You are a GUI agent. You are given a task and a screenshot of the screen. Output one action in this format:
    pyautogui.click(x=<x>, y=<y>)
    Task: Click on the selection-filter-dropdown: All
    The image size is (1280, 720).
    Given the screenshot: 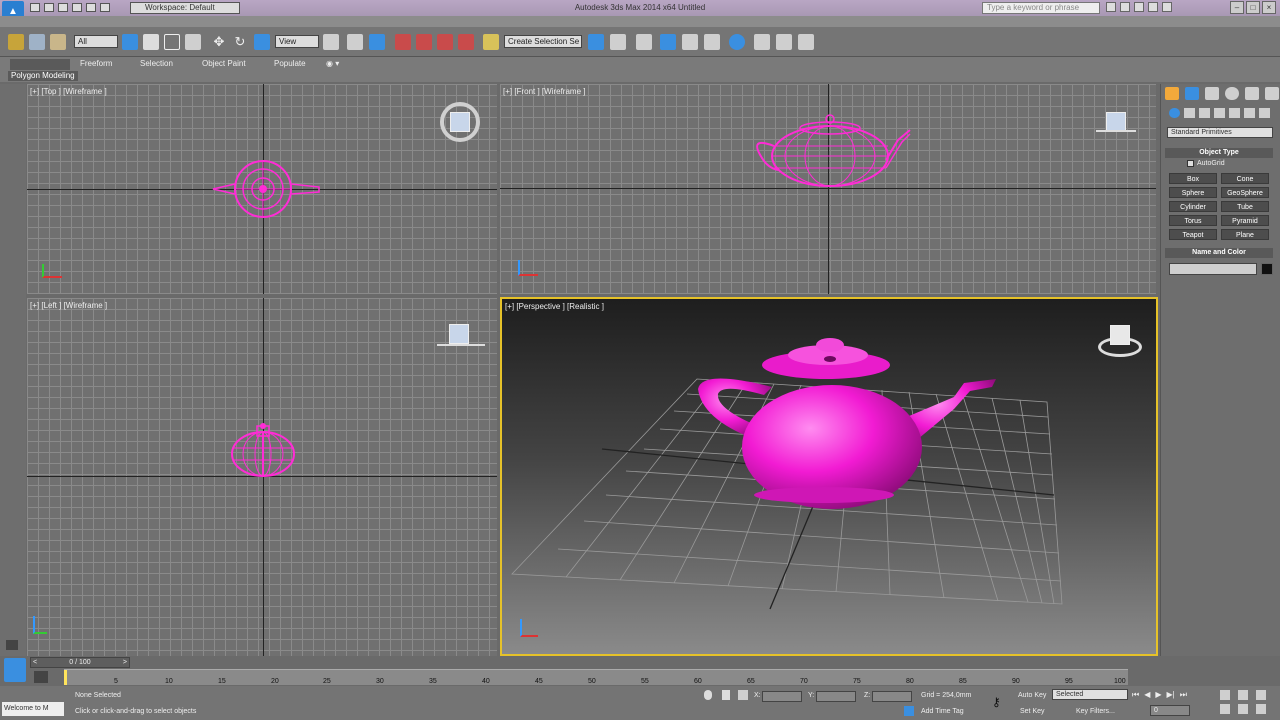 What is the action you would take?
    pyautogui.click(x=96, y=41)
    